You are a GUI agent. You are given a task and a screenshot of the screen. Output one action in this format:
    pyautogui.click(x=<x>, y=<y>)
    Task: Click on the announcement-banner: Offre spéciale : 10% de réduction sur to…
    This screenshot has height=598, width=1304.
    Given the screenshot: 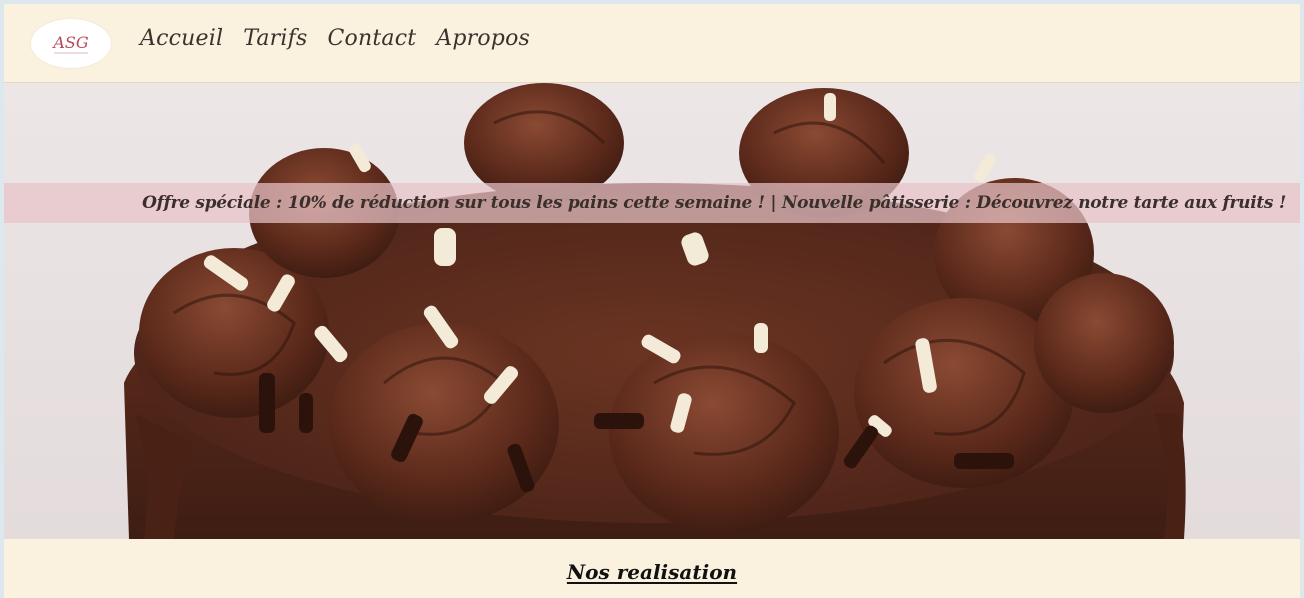 What is the action you would take?
    pyautogui.click(x=652, y=203)
    